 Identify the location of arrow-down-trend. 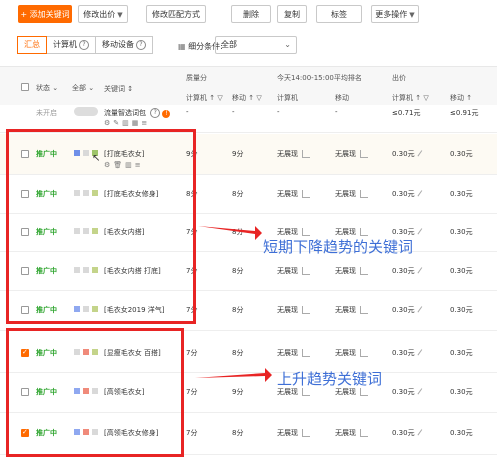
(230, 233).